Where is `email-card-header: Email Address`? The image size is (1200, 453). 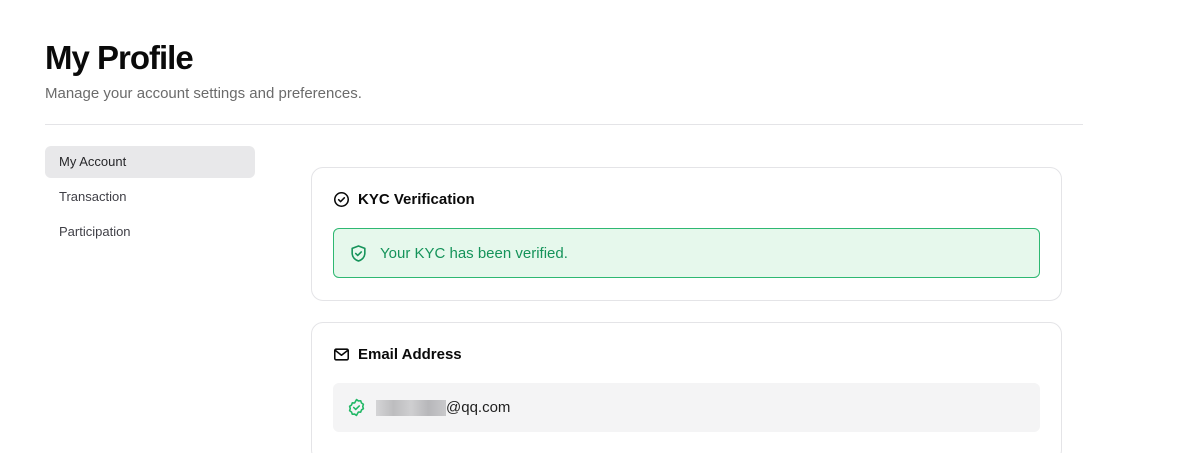 email-card-header: Email Address is located at coordinates (397, 354).